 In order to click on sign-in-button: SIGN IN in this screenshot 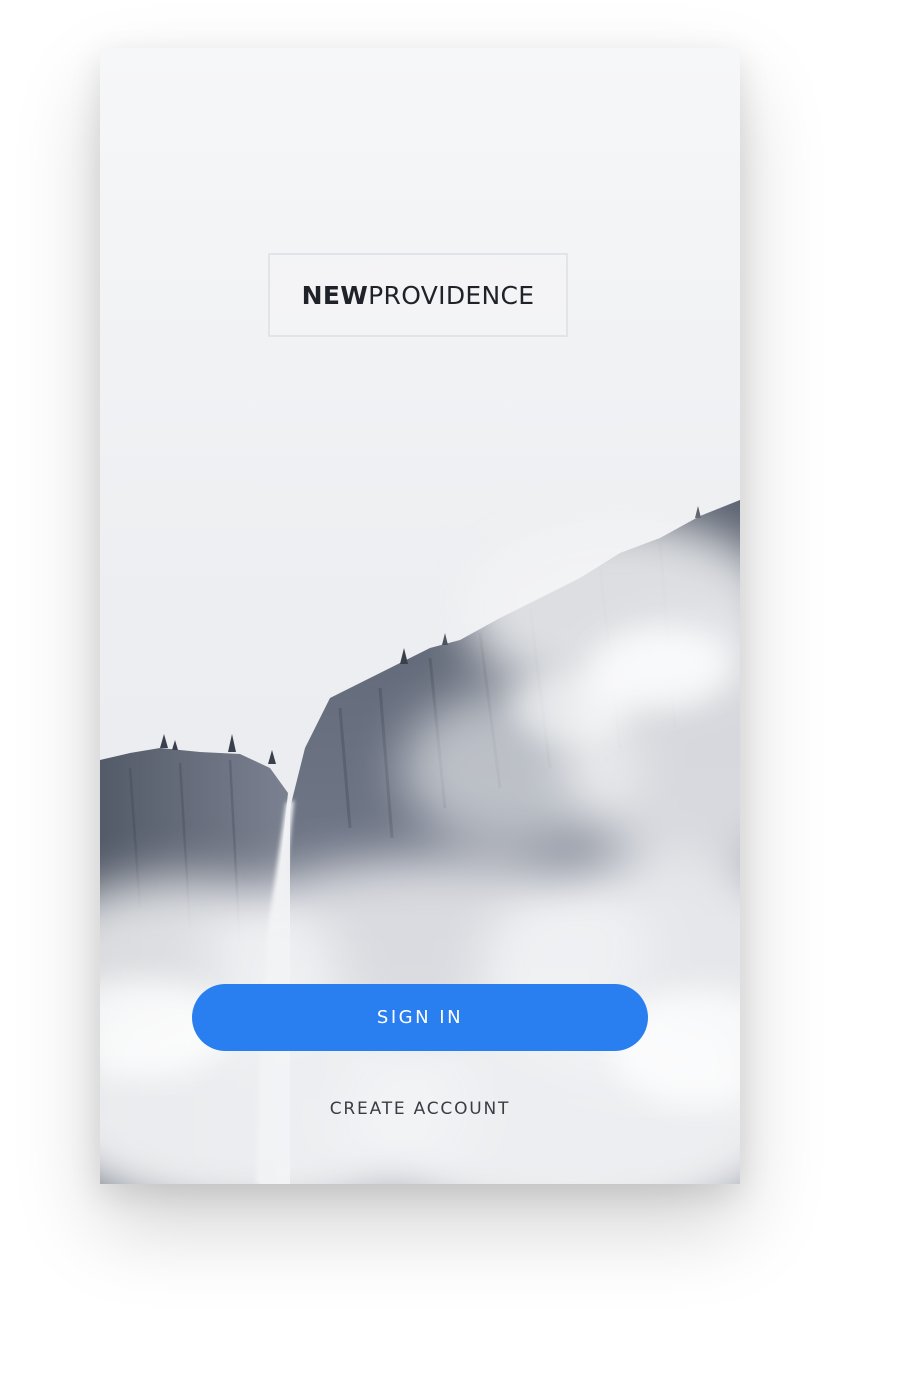, I will do `click(420, 1017)`.